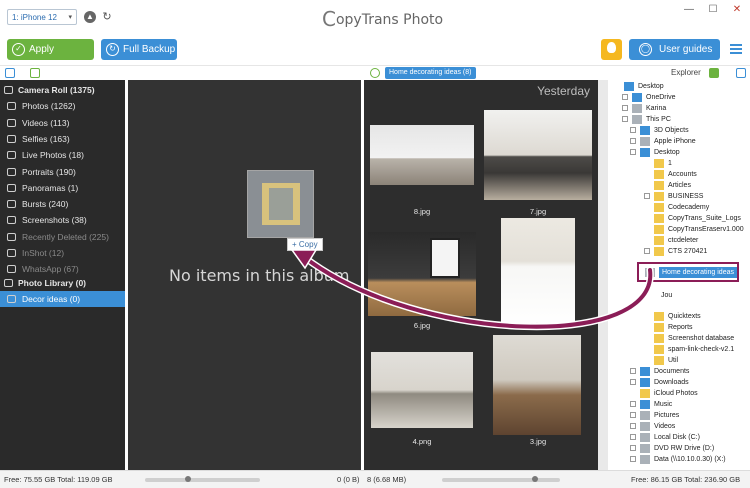 This screenshot has width=750, height=488. Describe the element at coordinates (501, 479) in the screenshot. I see `photo-zoom-slider` at that location.